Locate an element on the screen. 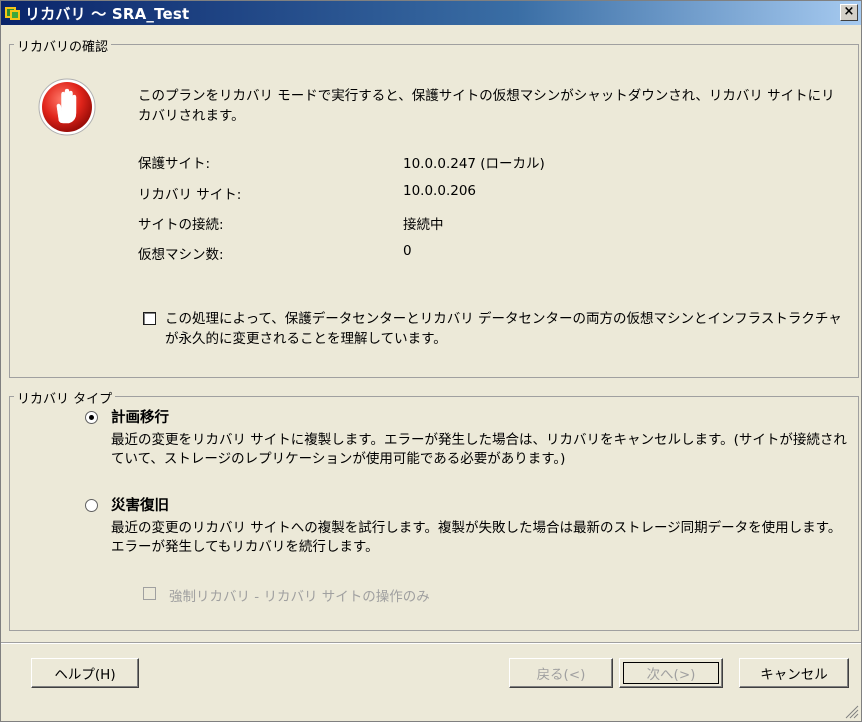 This screenshot has width=862, height=722. back-button: 戻る(<) is located at coordinates (561, 673).